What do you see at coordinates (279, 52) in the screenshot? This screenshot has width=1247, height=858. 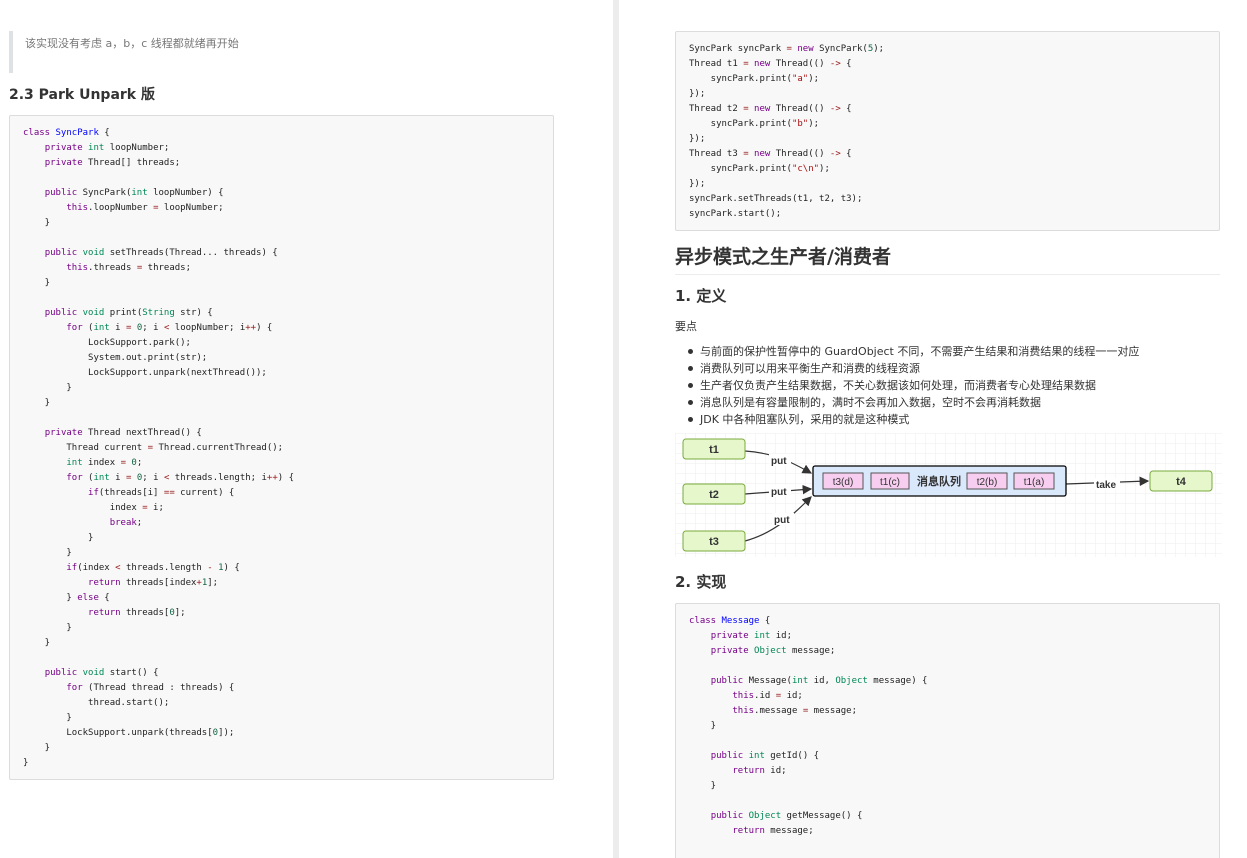 I see `blockquote: 该实现没有考虑 a，b，c 线程都就绪再开始` at bounding box center [279, 52].